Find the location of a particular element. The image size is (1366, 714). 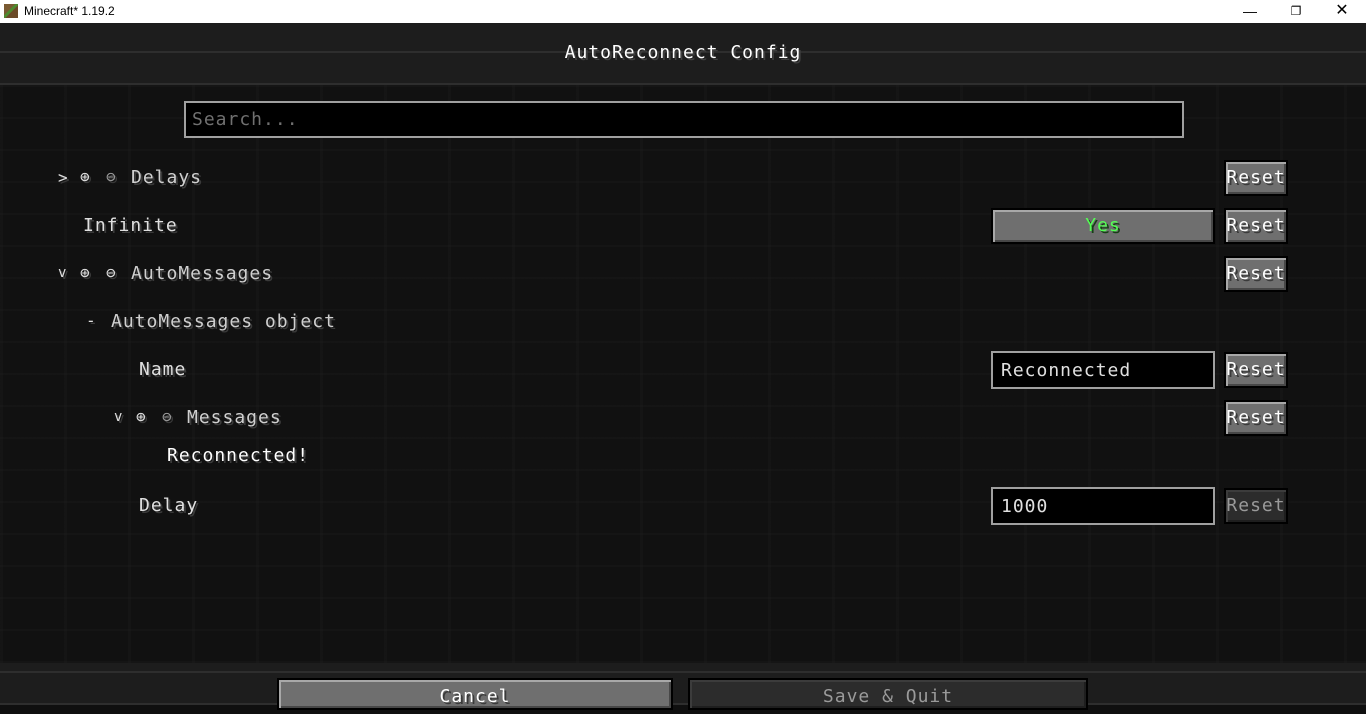

automessages-reset-button: Reset is located at coordinates (1256, 274).